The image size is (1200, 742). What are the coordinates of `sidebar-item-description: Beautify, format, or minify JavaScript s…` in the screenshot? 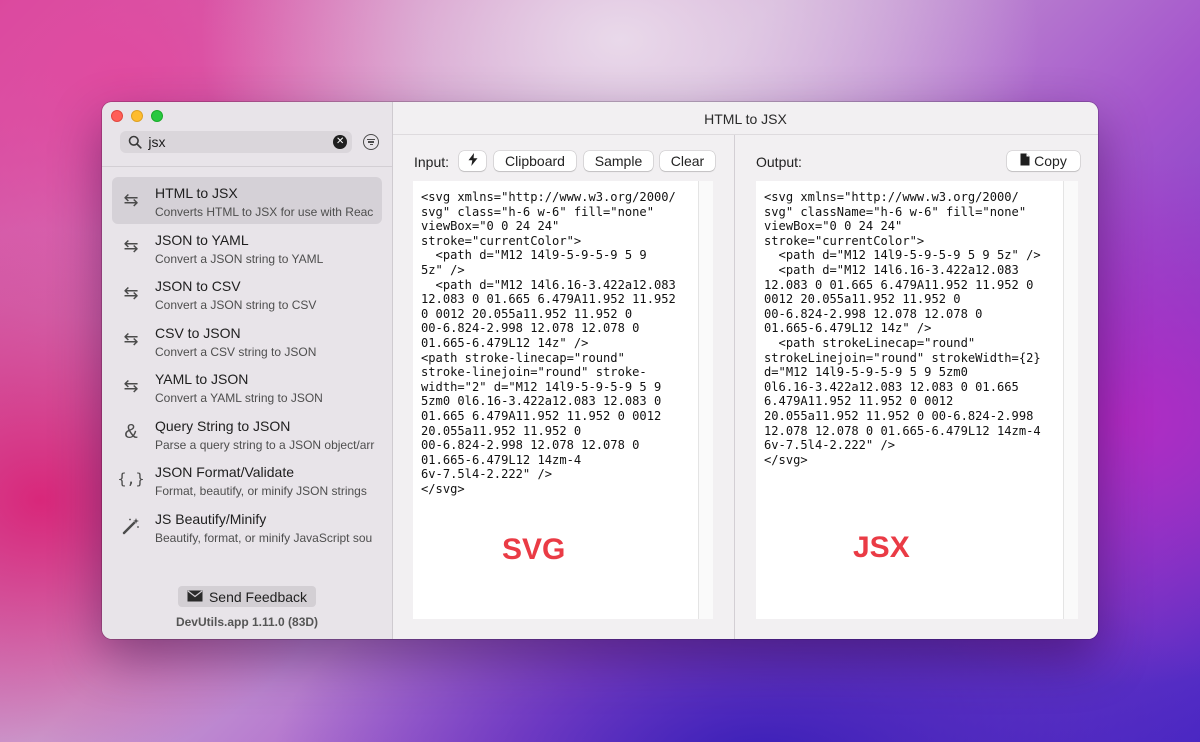 It's located at (264, 537).